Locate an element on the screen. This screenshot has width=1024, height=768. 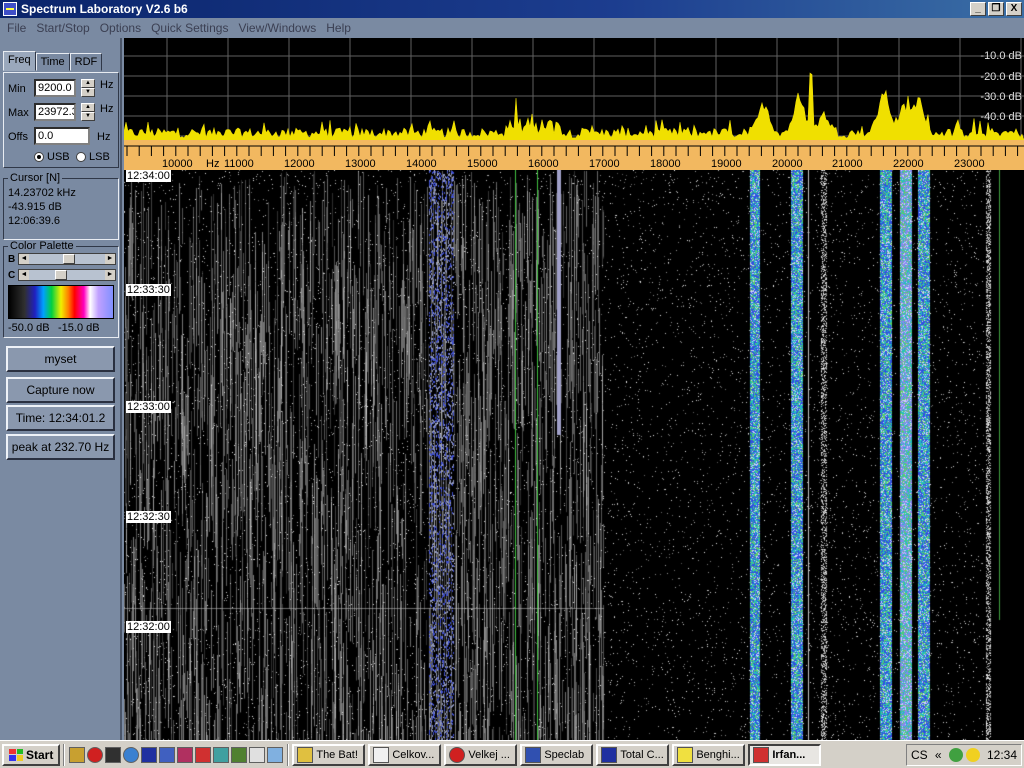
minimize-button: _ is located at coordinates (978, 9).